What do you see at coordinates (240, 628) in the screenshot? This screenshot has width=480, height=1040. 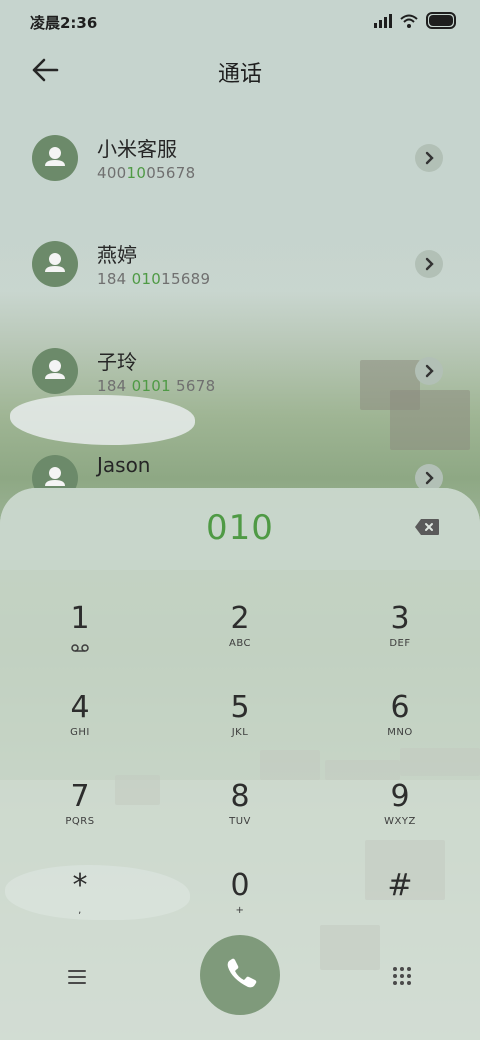 I see `key-2: 2 ABC` at bounding box center [240, 628].